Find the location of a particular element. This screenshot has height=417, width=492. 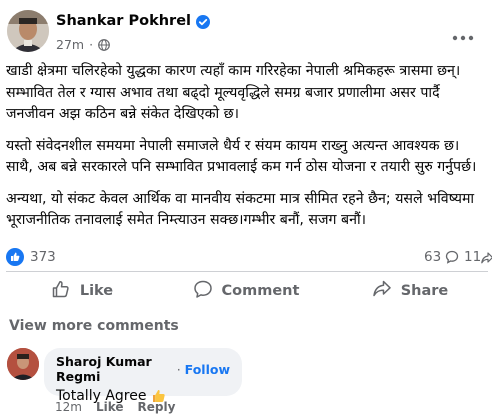

divider is located at coordinates (247, 271).